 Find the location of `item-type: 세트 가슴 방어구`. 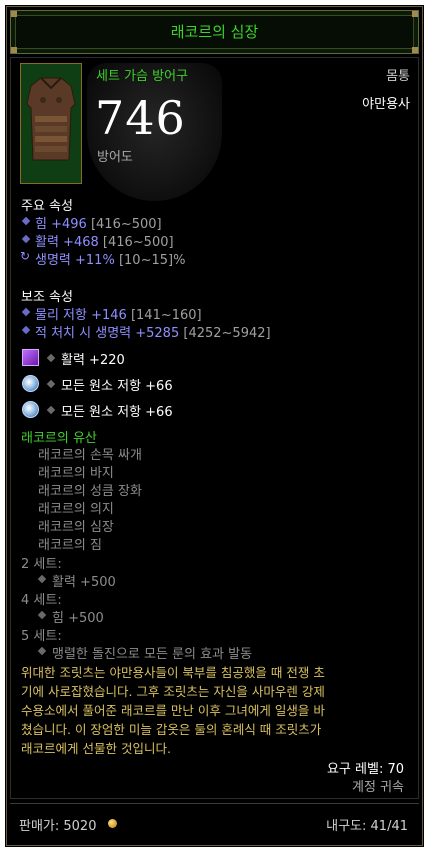

item-type: 세트 가슴 방어구 is located at coordinates (142, 76).